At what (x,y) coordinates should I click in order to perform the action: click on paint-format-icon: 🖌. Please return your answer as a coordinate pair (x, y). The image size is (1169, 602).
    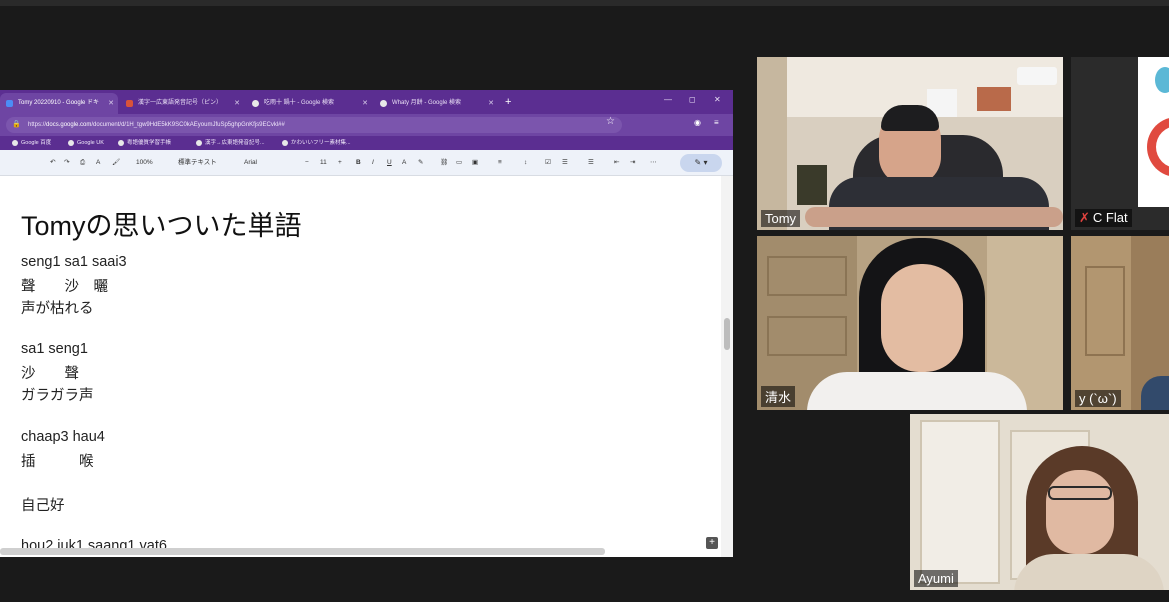
    Looking at the image, I should click on (116, 163).